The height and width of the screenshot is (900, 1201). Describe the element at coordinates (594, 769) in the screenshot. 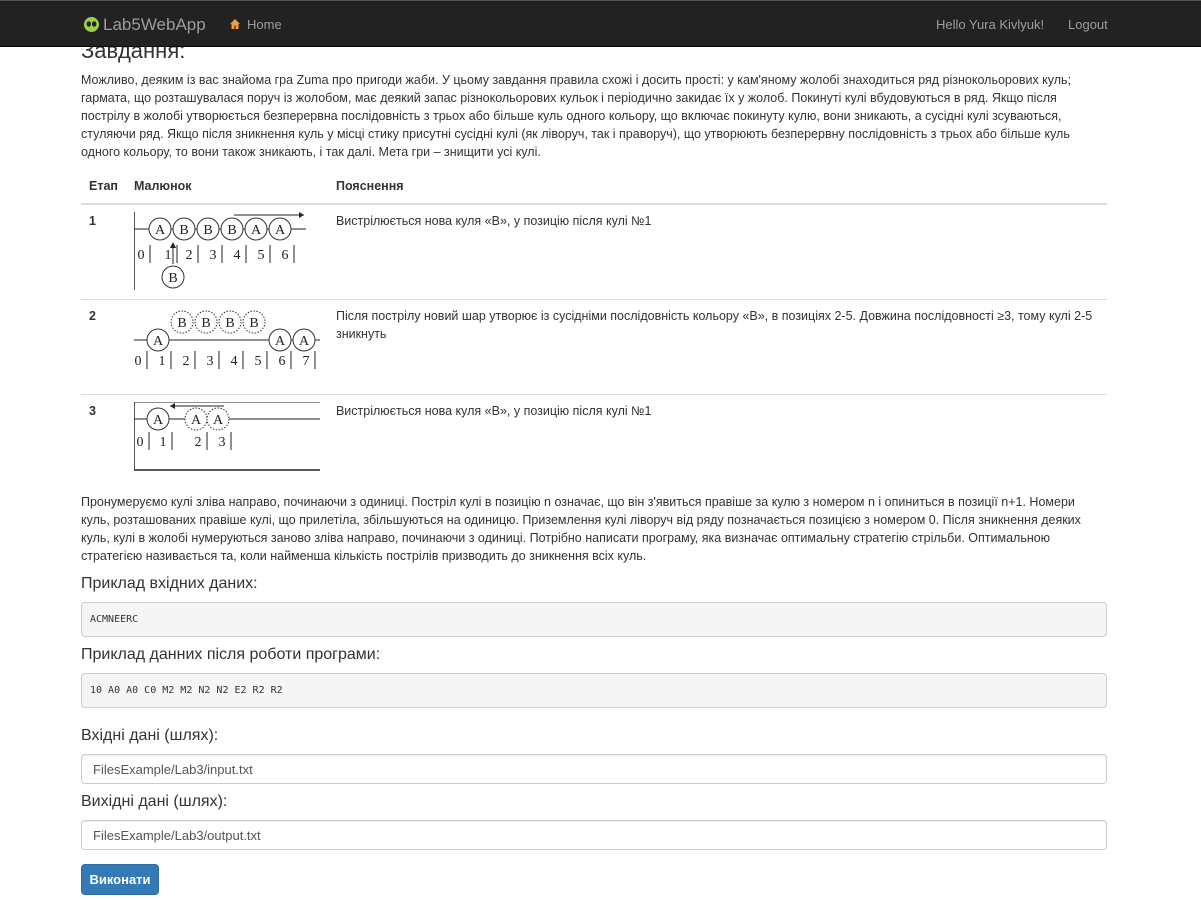

I see `input-path-field` at that location.